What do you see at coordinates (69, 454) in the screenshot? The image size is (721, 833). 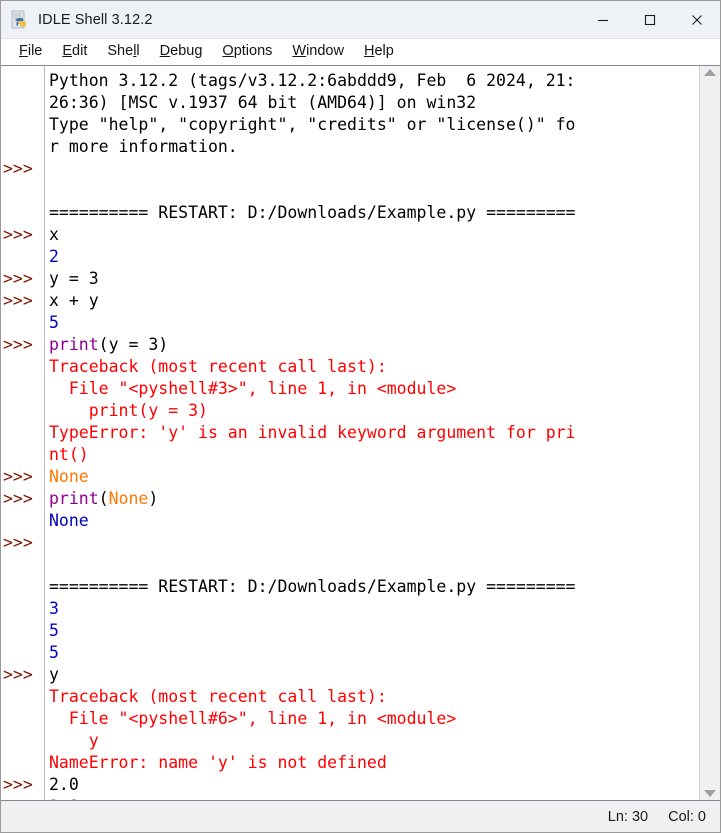 I see `shell-text-error: nt()` at bounding box center [69, 454].